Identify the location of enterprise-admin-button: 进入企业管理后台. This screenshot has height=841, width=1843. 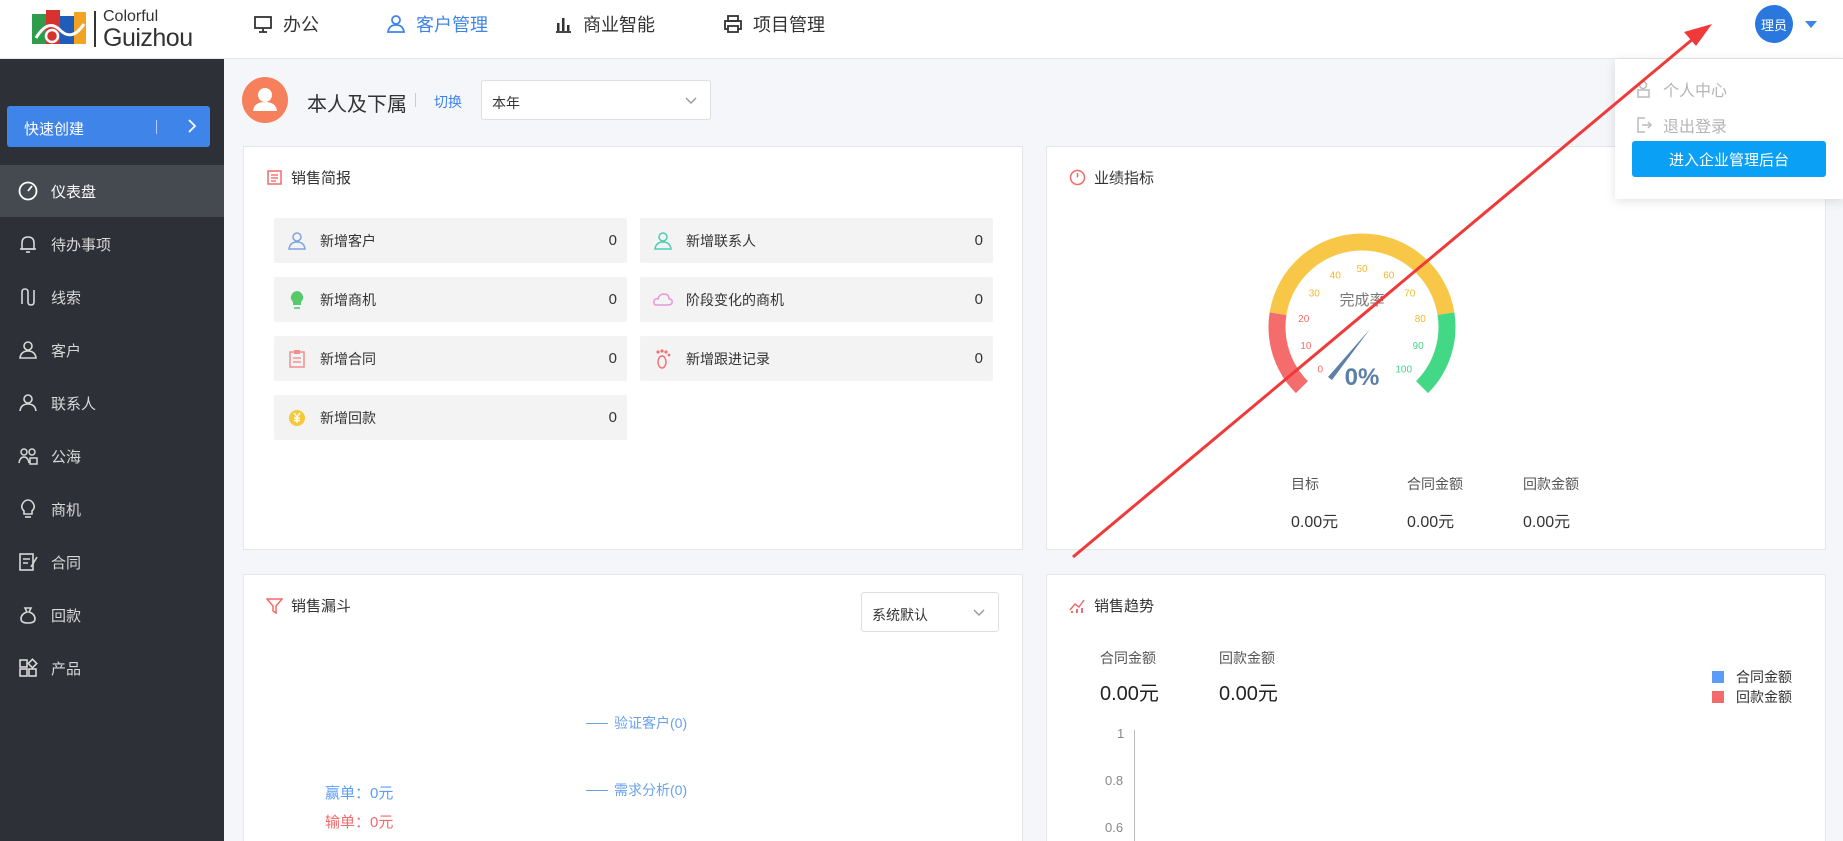
(1729, 159).